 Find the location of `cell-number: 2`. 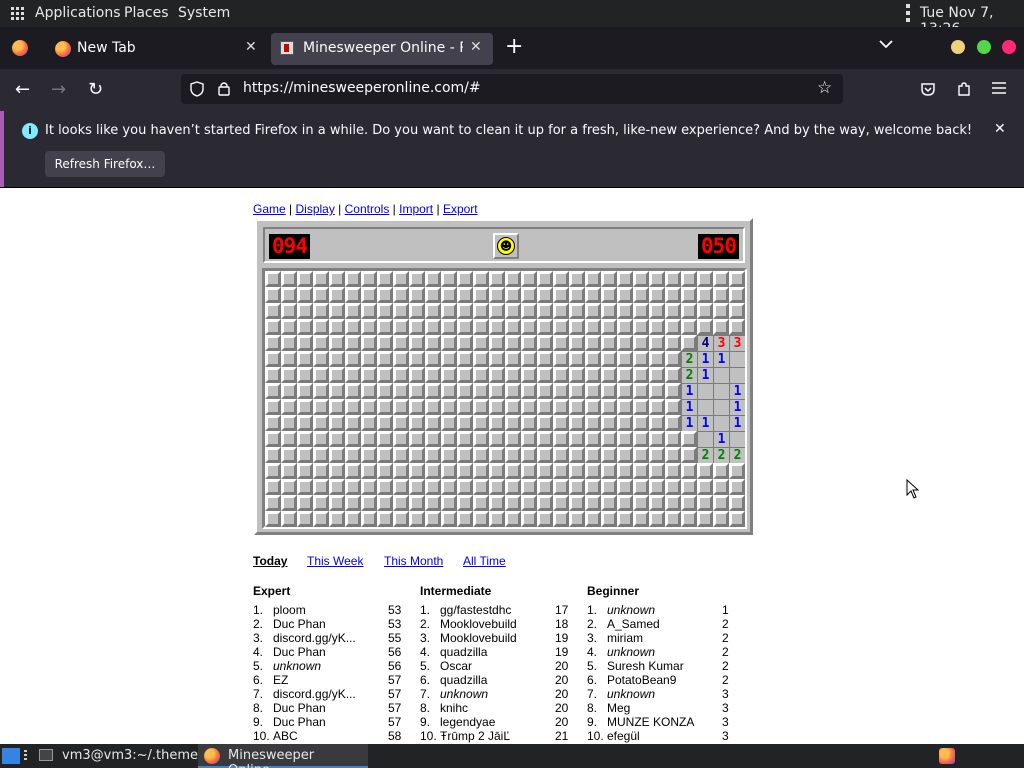

cell-number: 2 is located at coordinates (689, 375).